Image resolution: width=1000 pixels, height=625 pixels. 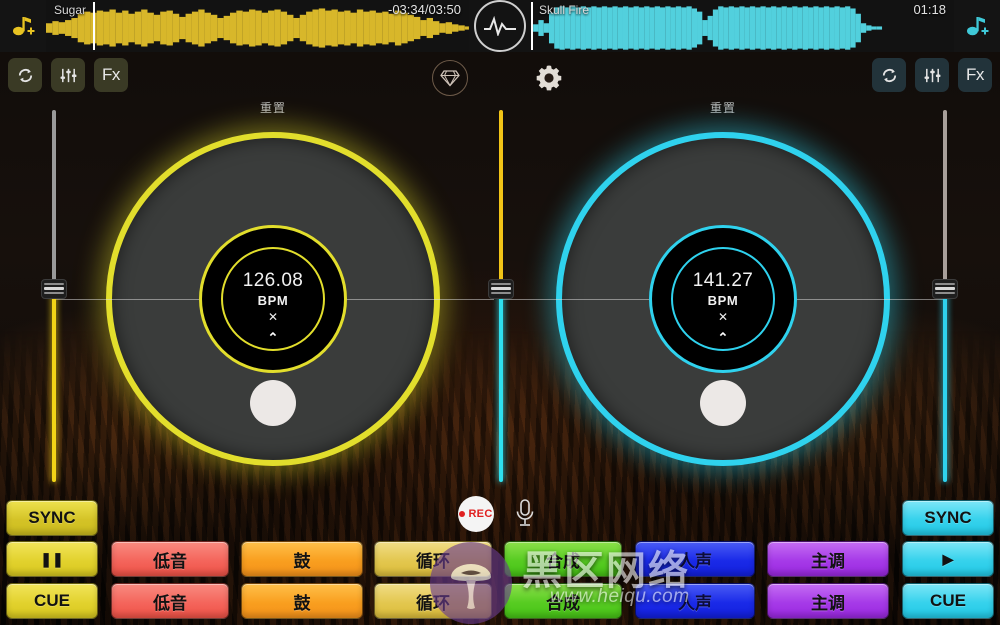 I want to click on pitch-fader-right, so click(x=945, y=296).